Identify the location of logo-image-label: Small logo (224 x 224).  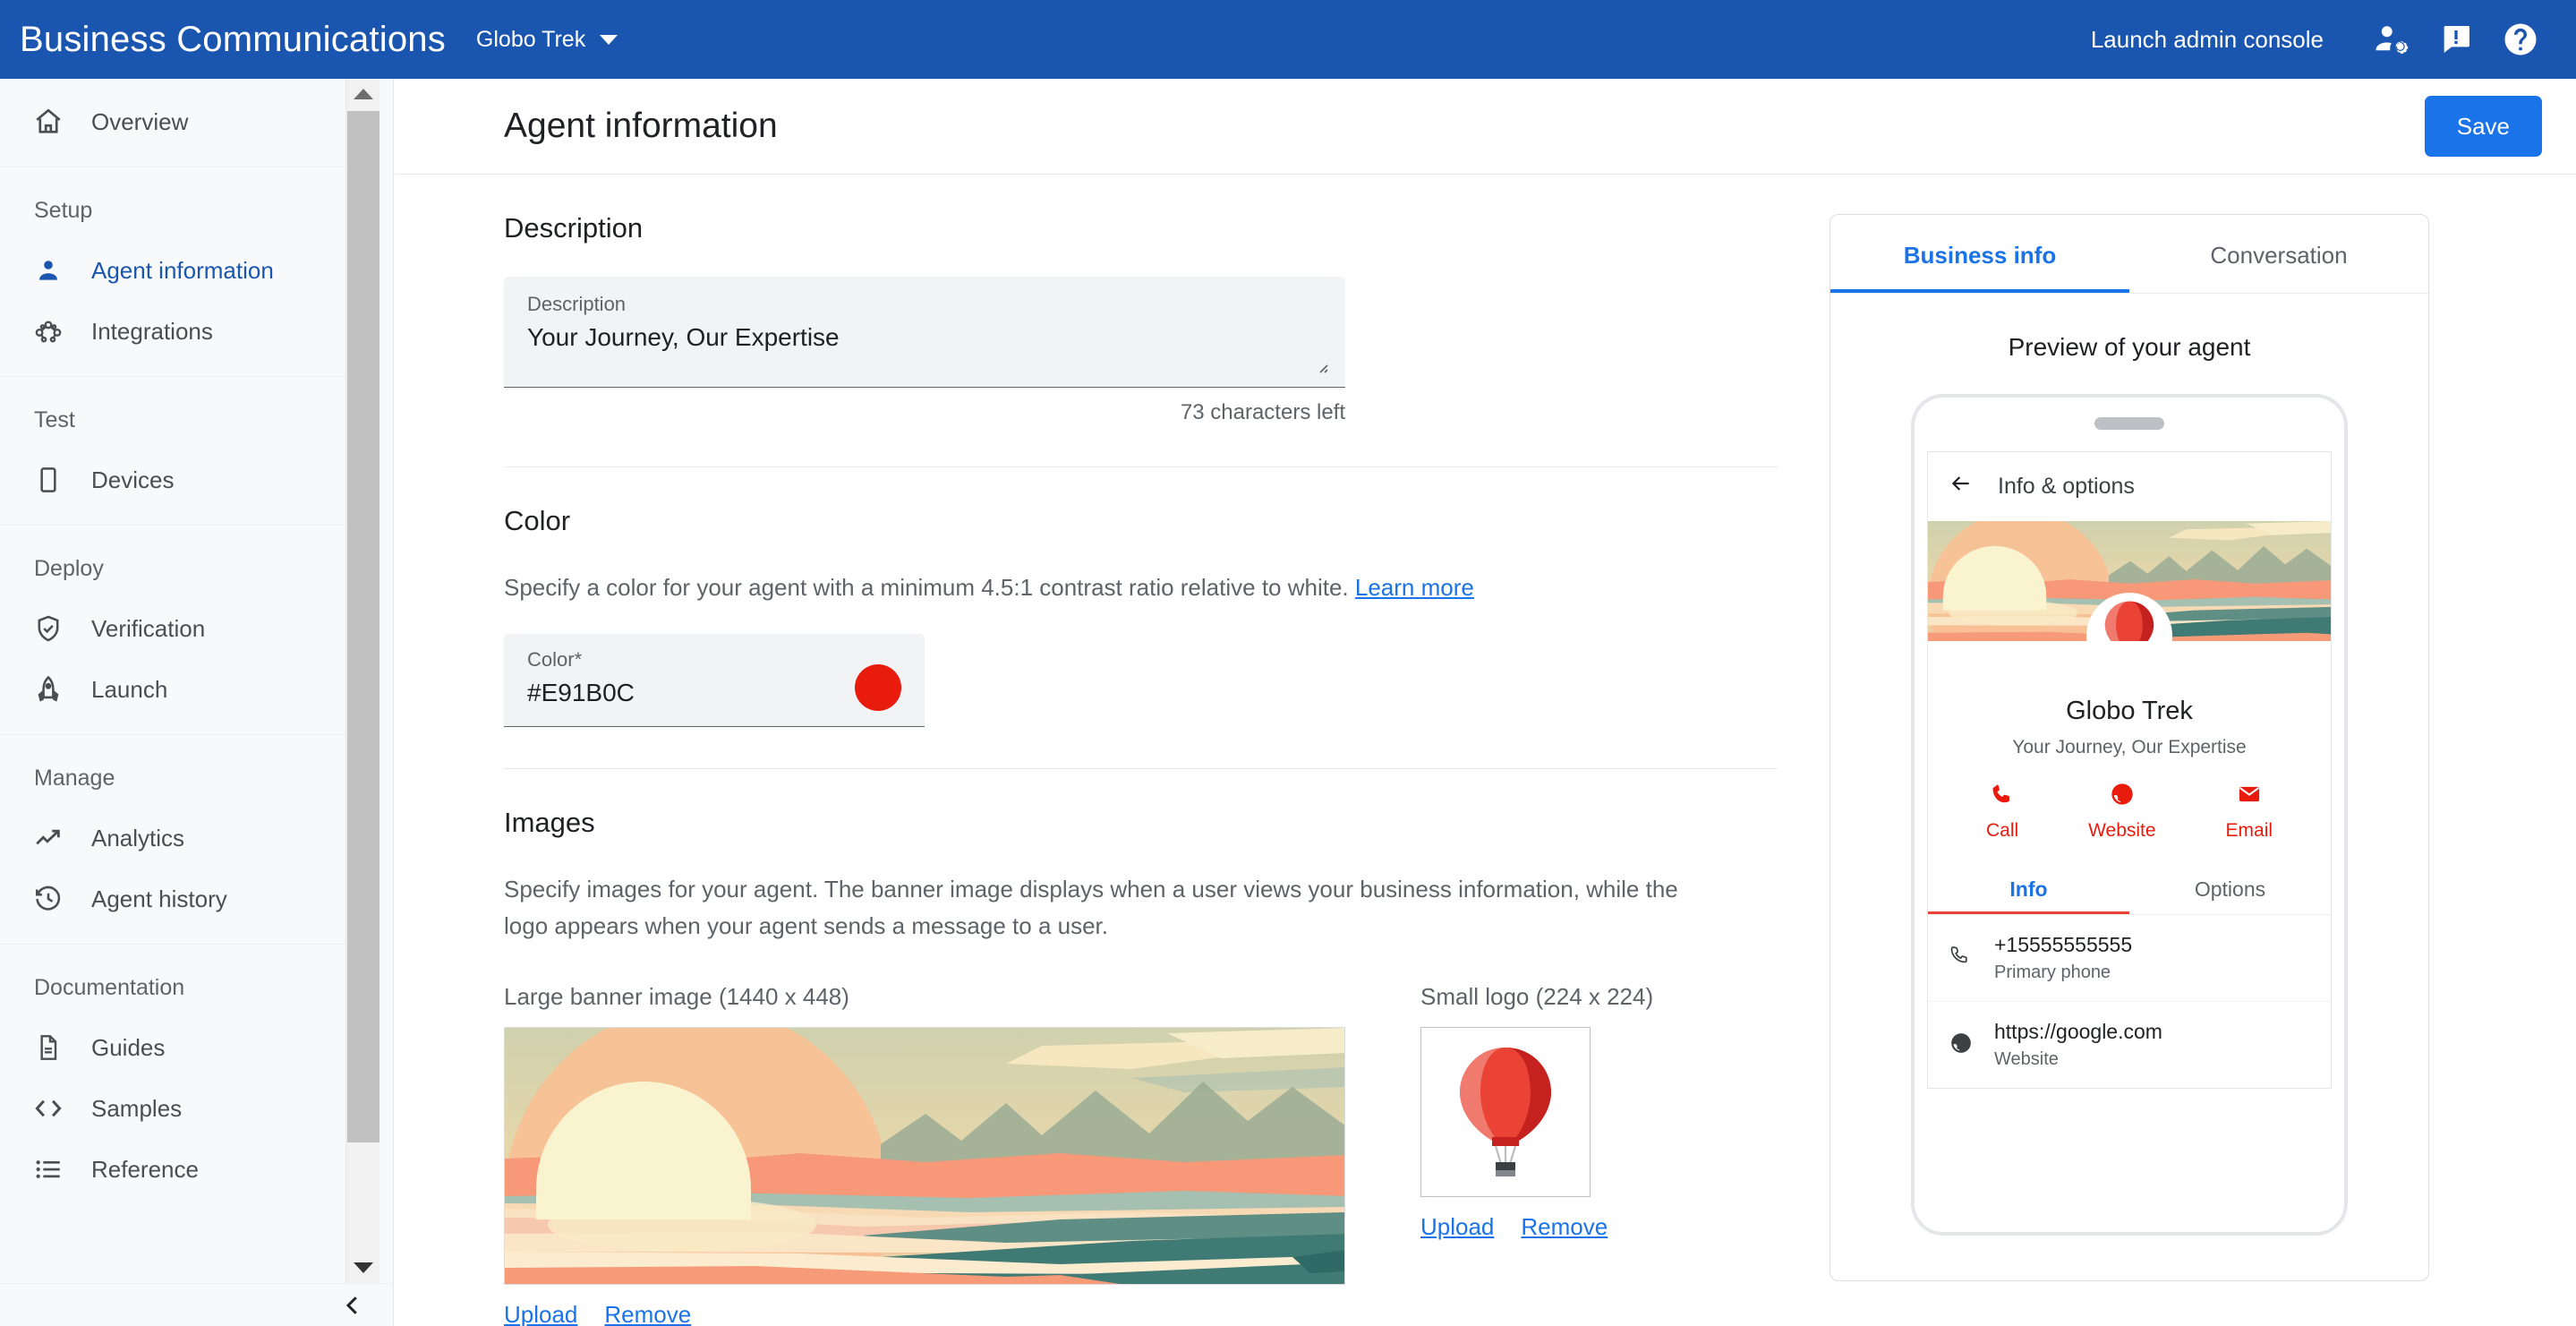
(1537, 996).